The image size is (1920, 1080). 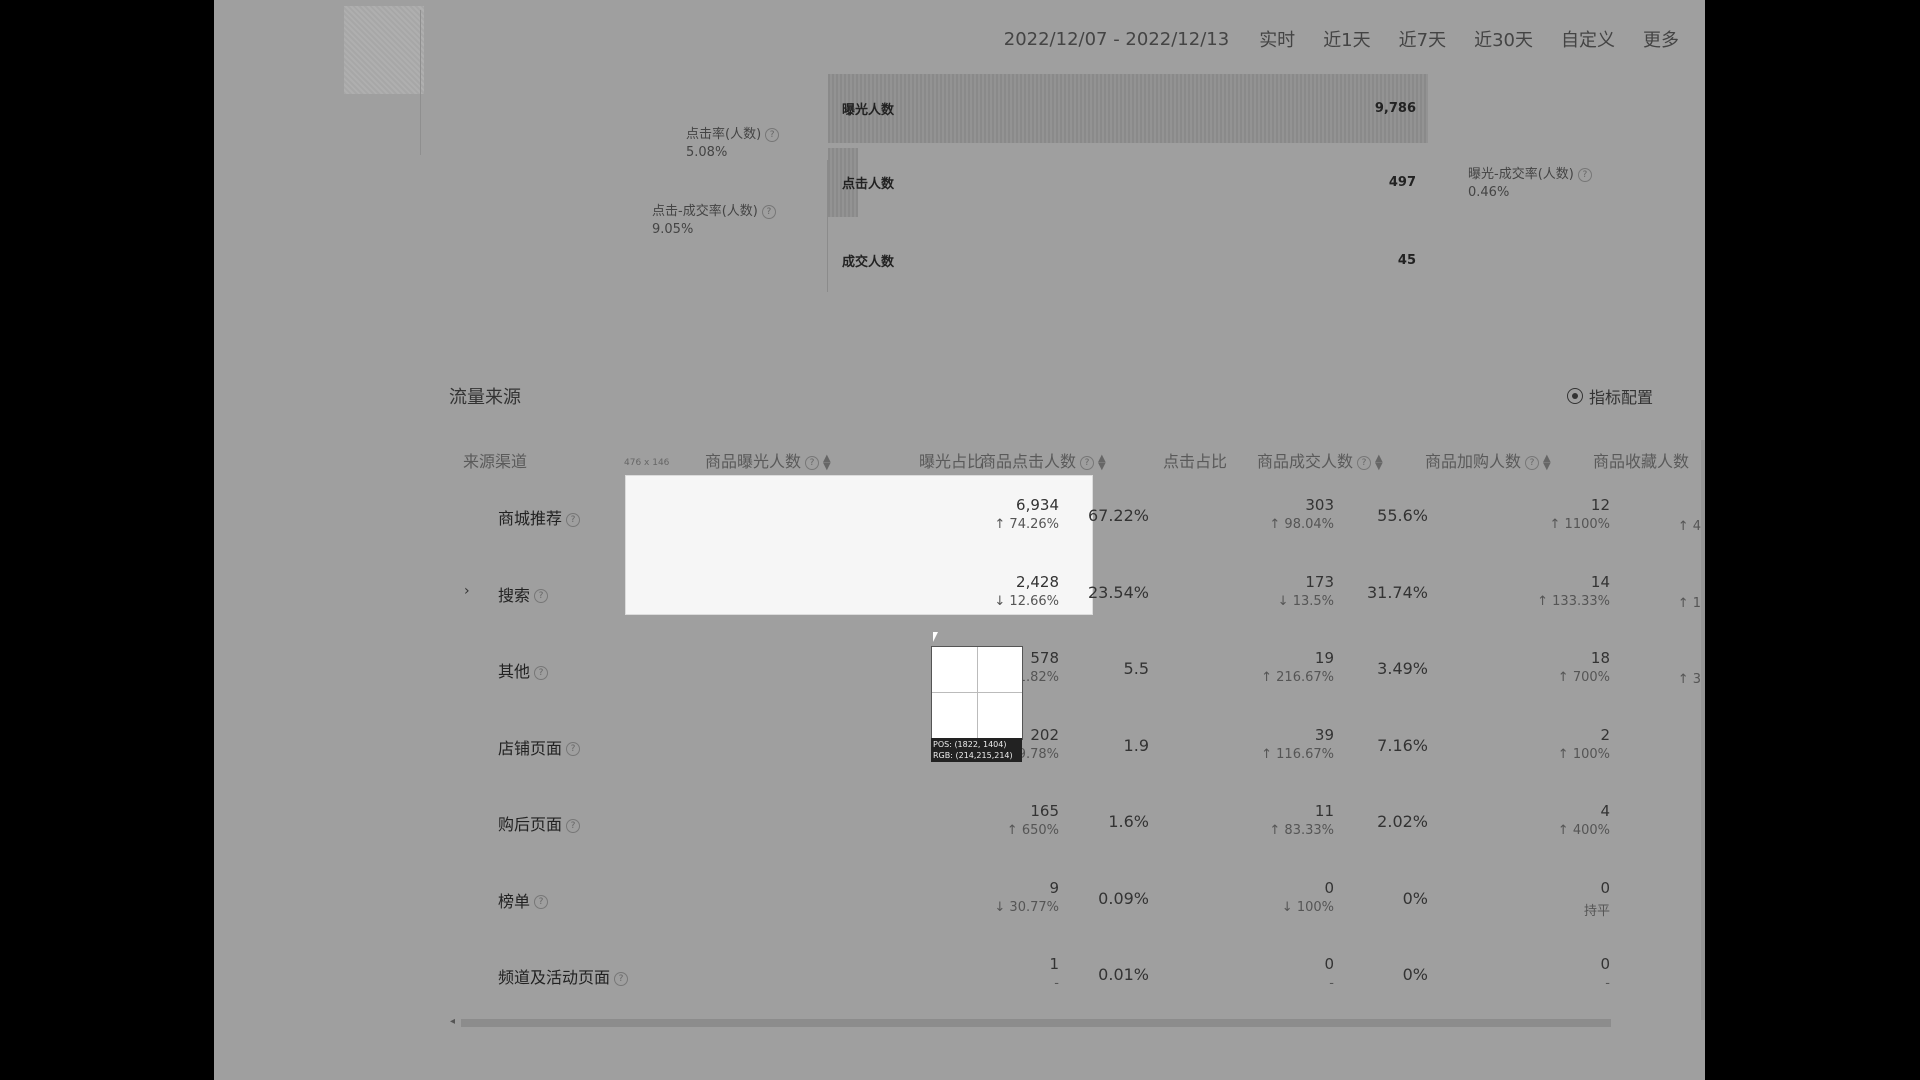 I want to click on cell-deal-value: 0, so click(x=1605, y=964).